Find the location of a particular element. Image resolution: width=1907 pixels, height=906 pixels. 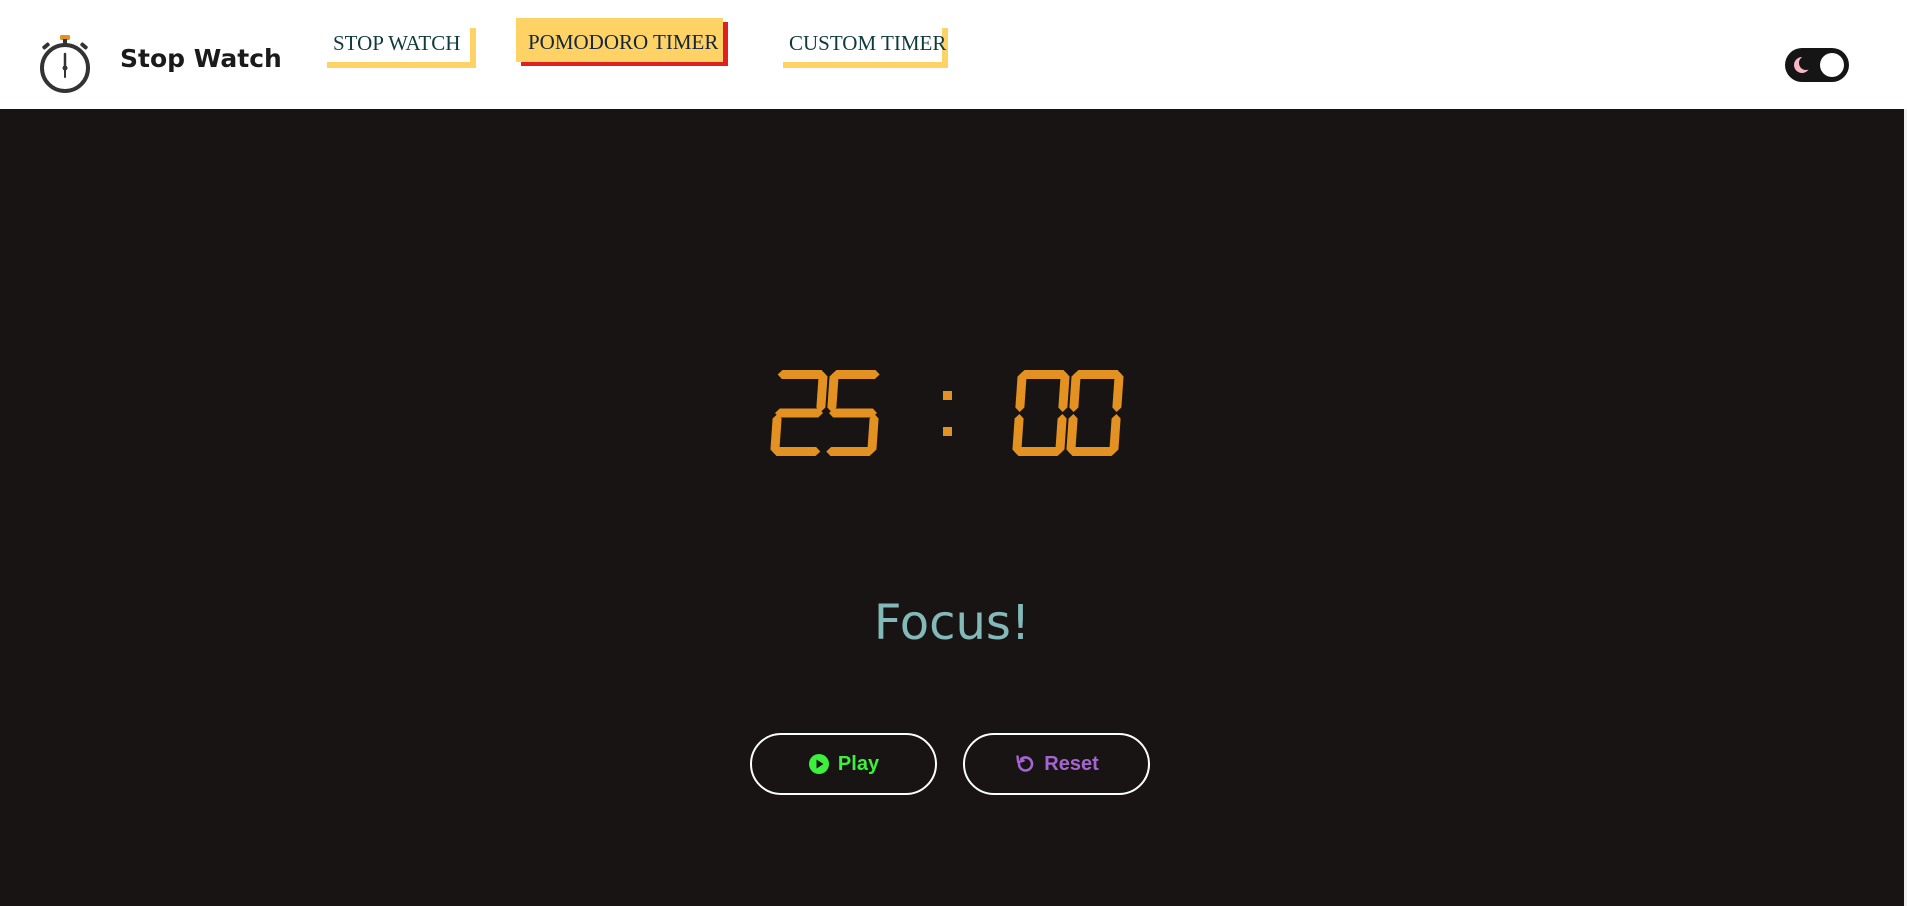

timer-seconds-ones is located at coordinates (1095, 413).